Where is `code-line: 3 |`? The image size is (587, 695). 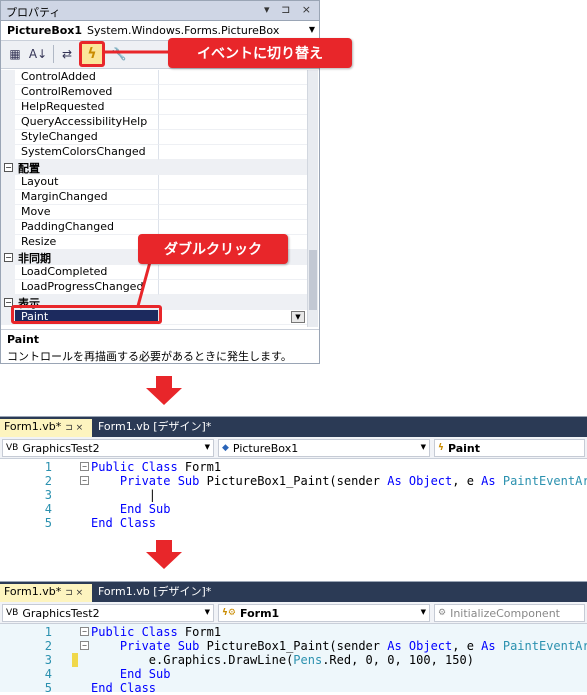 code-line: 3 | is located at coordinates (293, 495).